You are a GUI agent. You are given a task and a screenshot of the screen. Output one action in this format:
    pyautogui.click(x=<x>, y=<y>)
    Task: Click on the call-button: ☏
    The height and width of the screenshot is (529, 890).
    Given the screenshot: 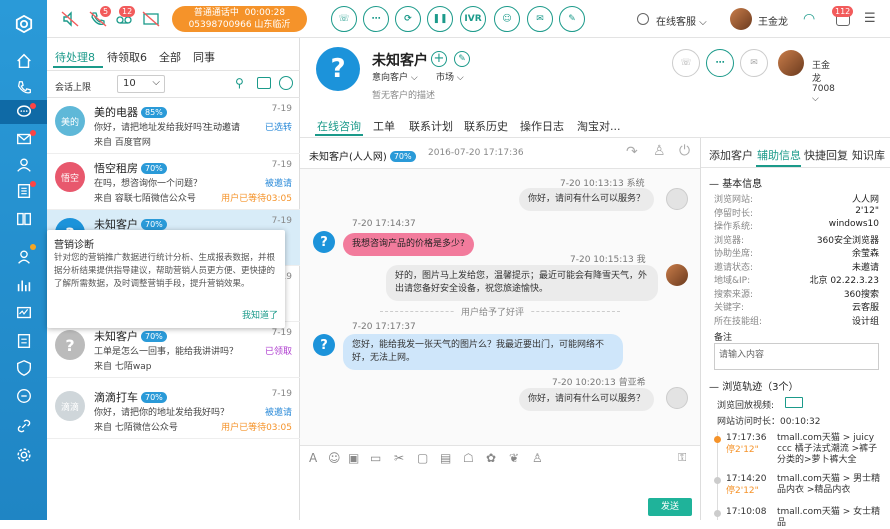 What is the action you would take?
    pyautogui.click(x=686, y=63)
    